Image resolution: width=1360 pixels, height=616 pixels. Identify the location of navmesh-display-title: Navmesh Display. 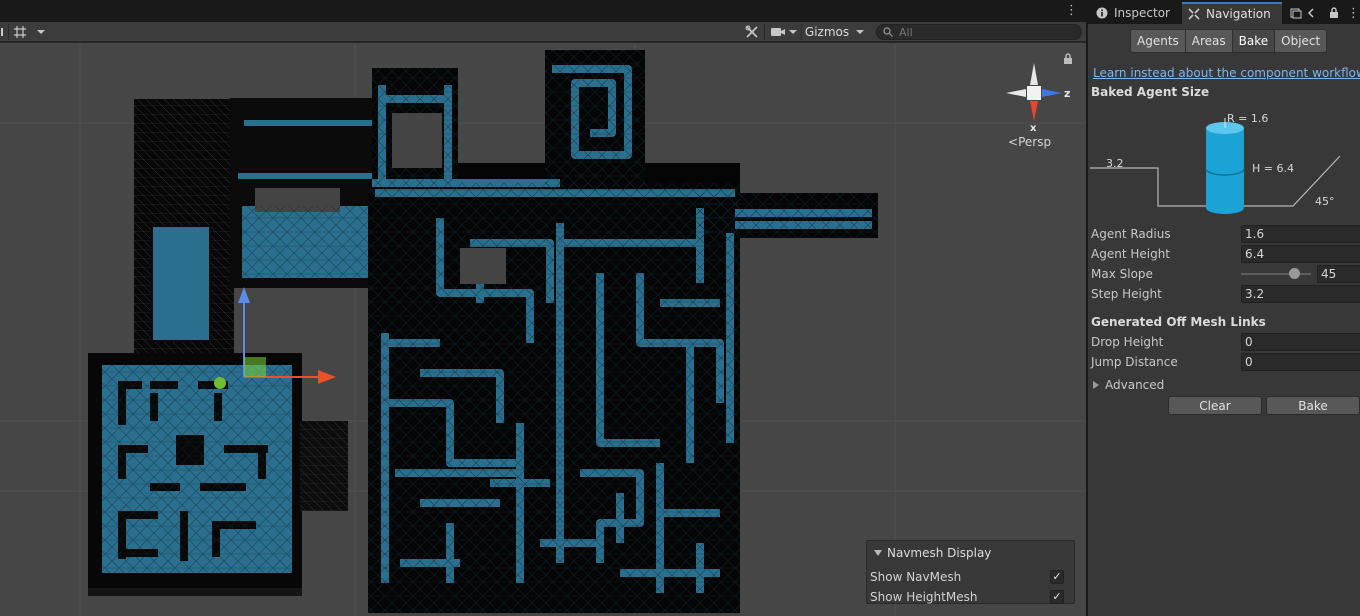
(939, 553).